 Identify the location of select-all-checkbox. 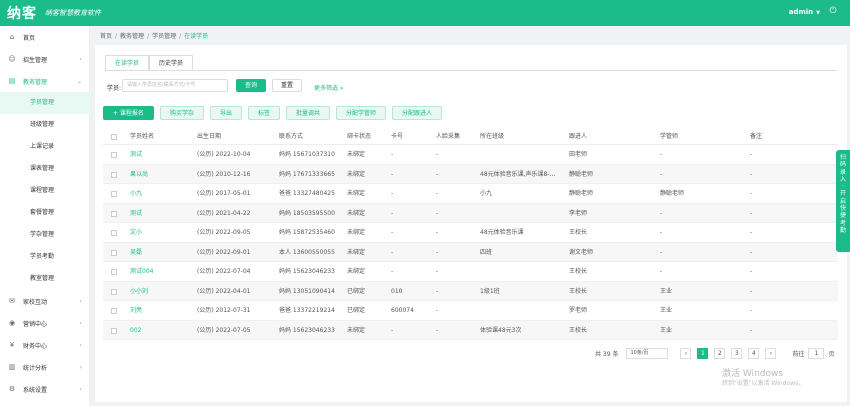
(114, 137).